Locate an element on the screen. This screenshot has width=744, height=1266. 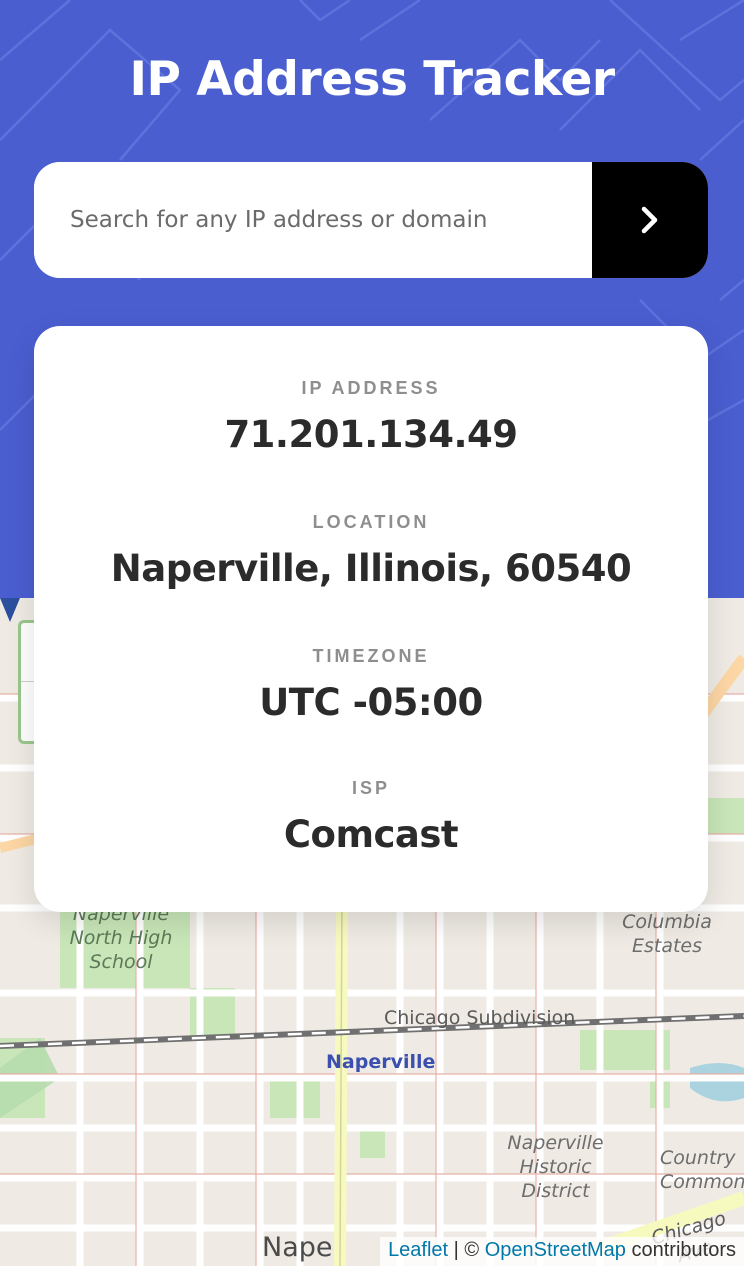
location-marker-icon is located at coordinates (10, 610).